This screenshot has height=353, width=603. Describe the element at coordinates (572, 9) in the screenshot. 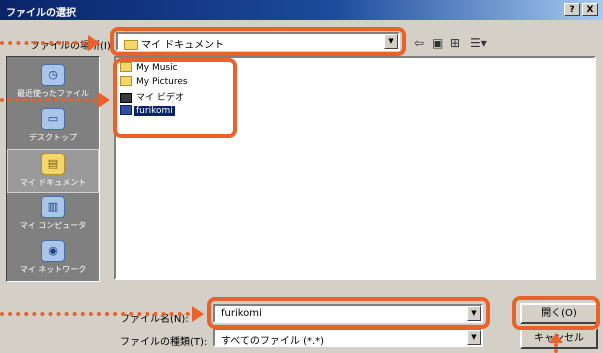

I see `help-button: ?` at that location.